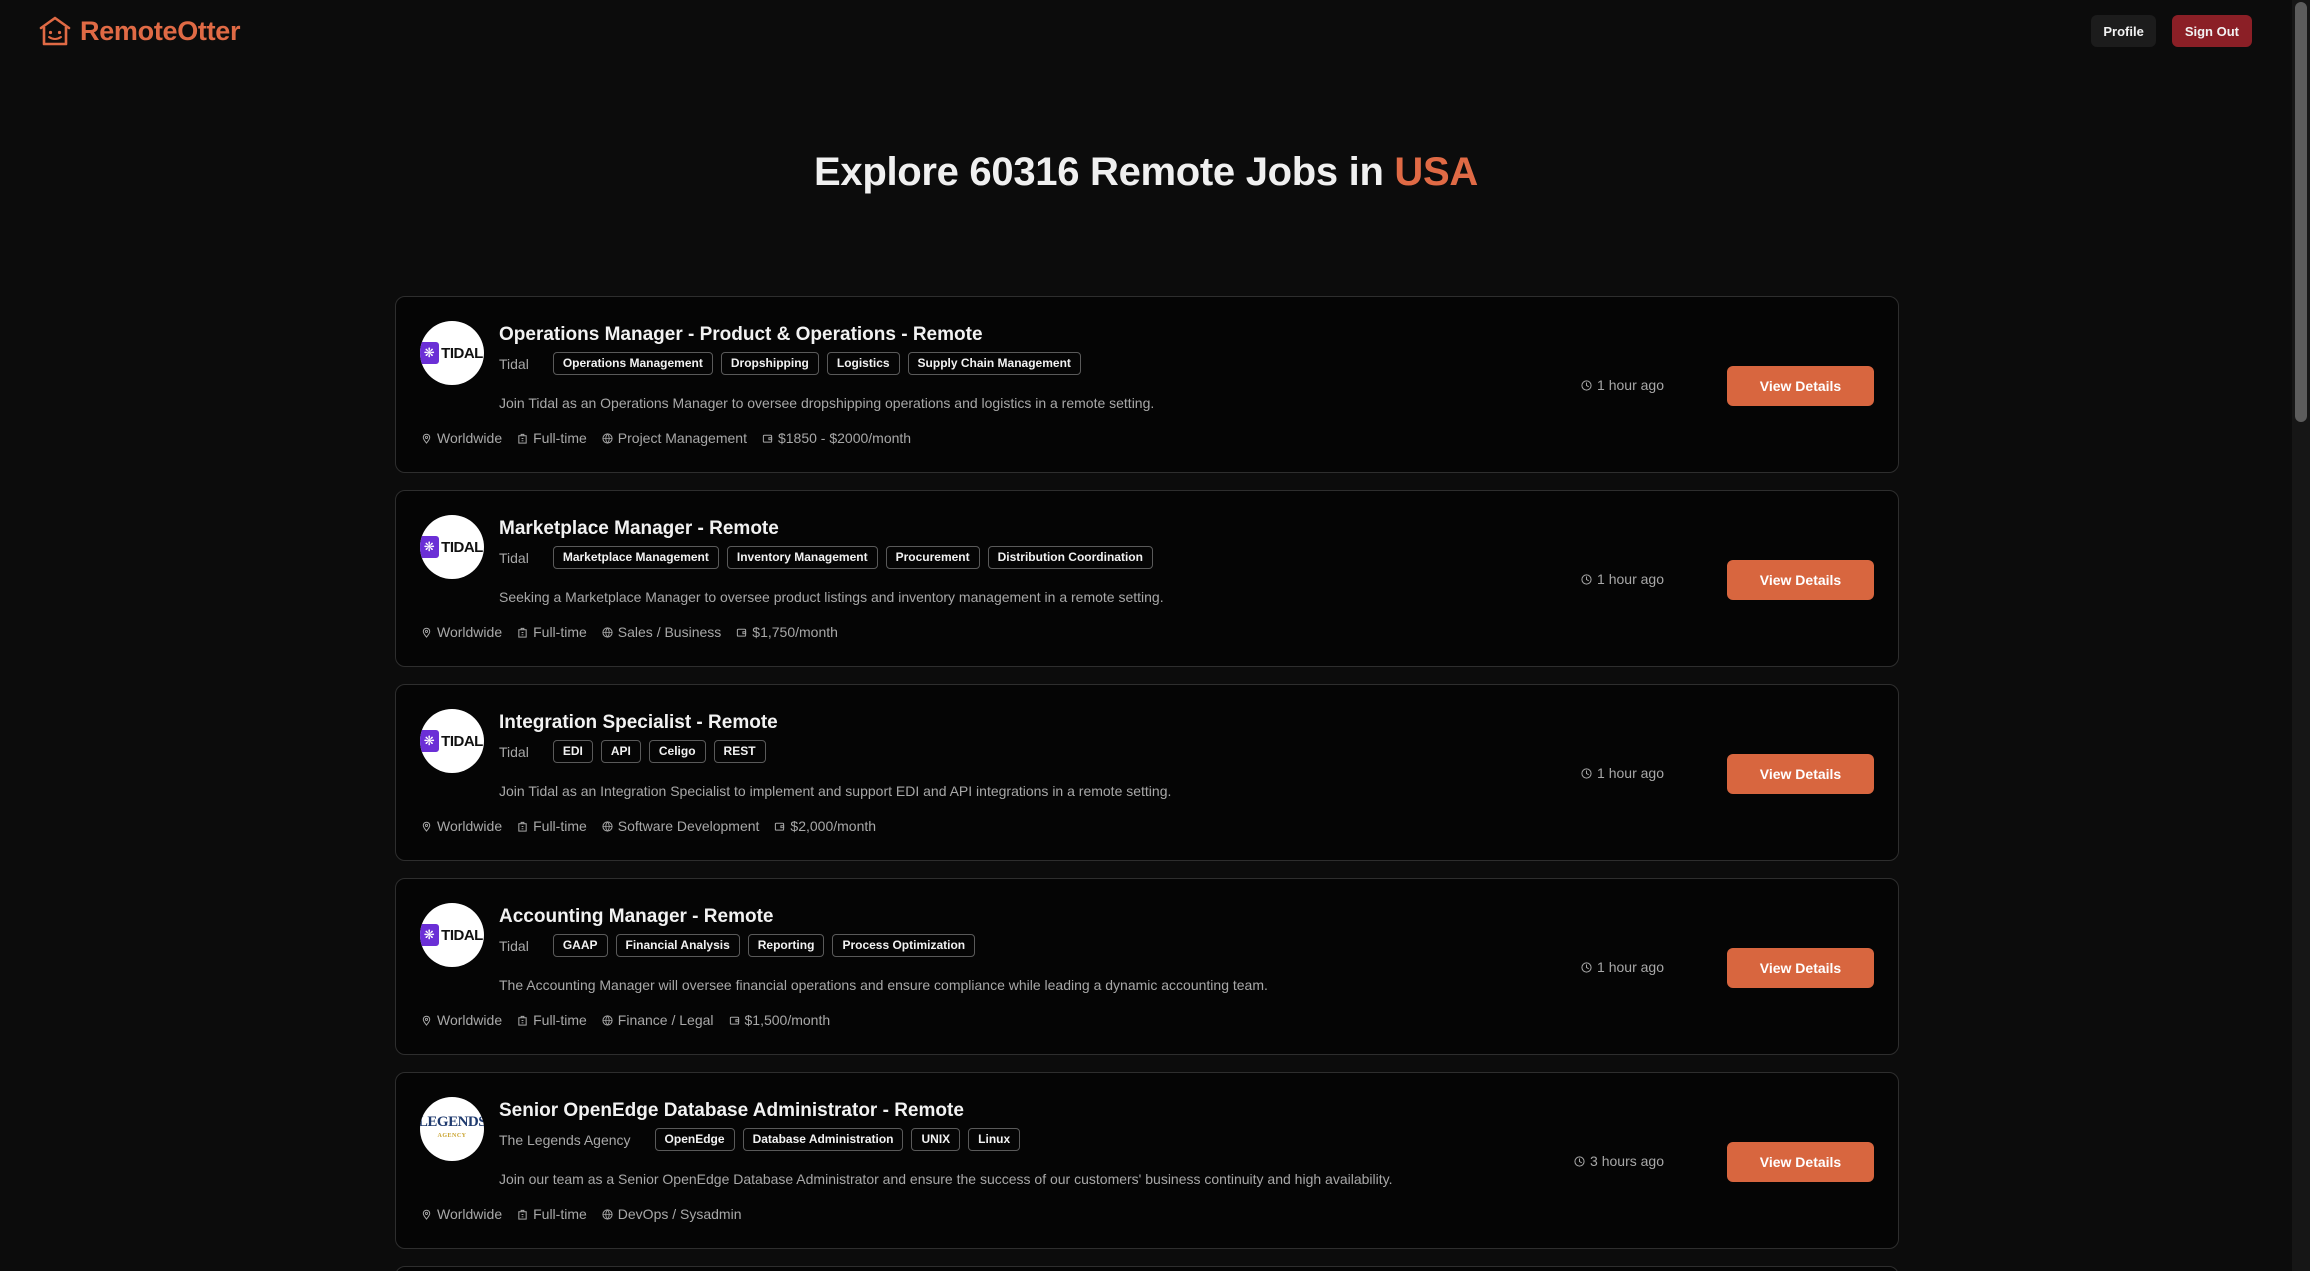 Image resolution: width=2310 pixels, height=1271 pixels. Describe the element at coordinates (580, 945) in the screenshot. I see `skill-tag: GAAP` at that location.